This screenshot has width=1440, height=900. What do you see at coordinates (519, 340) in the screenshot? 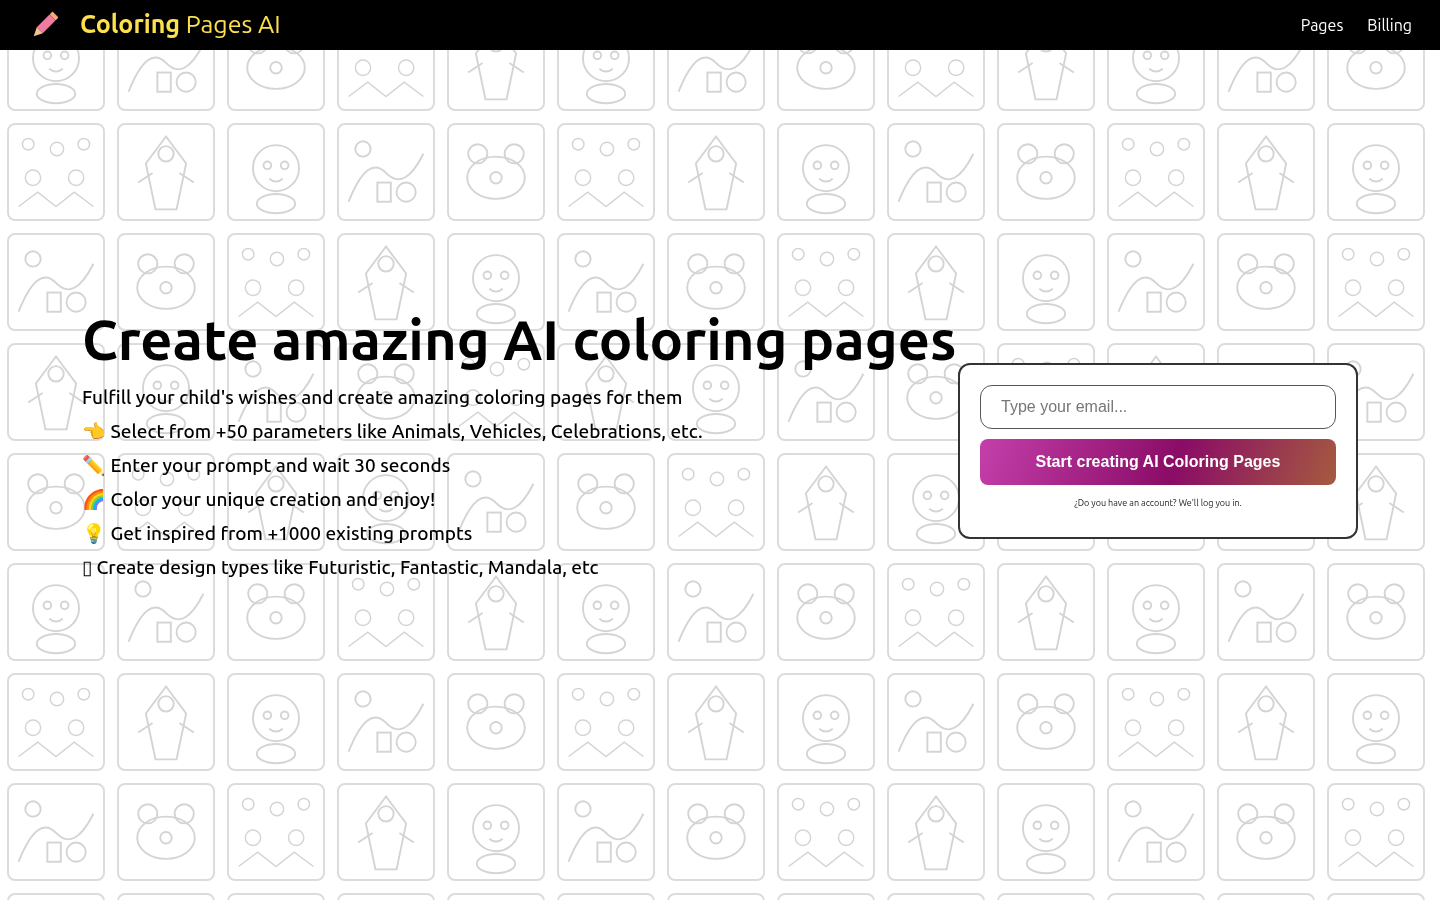
I see `hero-title: Create amazing AI coloring pages` at bounding box center [519, 340].